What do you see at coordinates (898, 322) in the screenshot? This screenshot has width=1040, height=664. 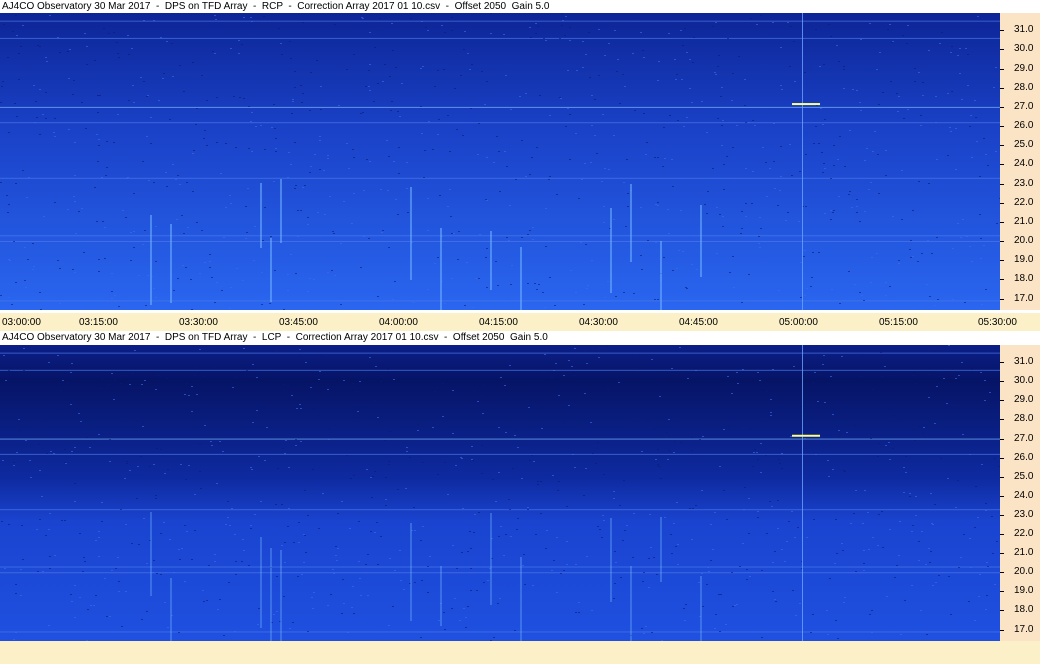 I see `time-tick-label: 05:15:00` at bounding box center [898, 322].